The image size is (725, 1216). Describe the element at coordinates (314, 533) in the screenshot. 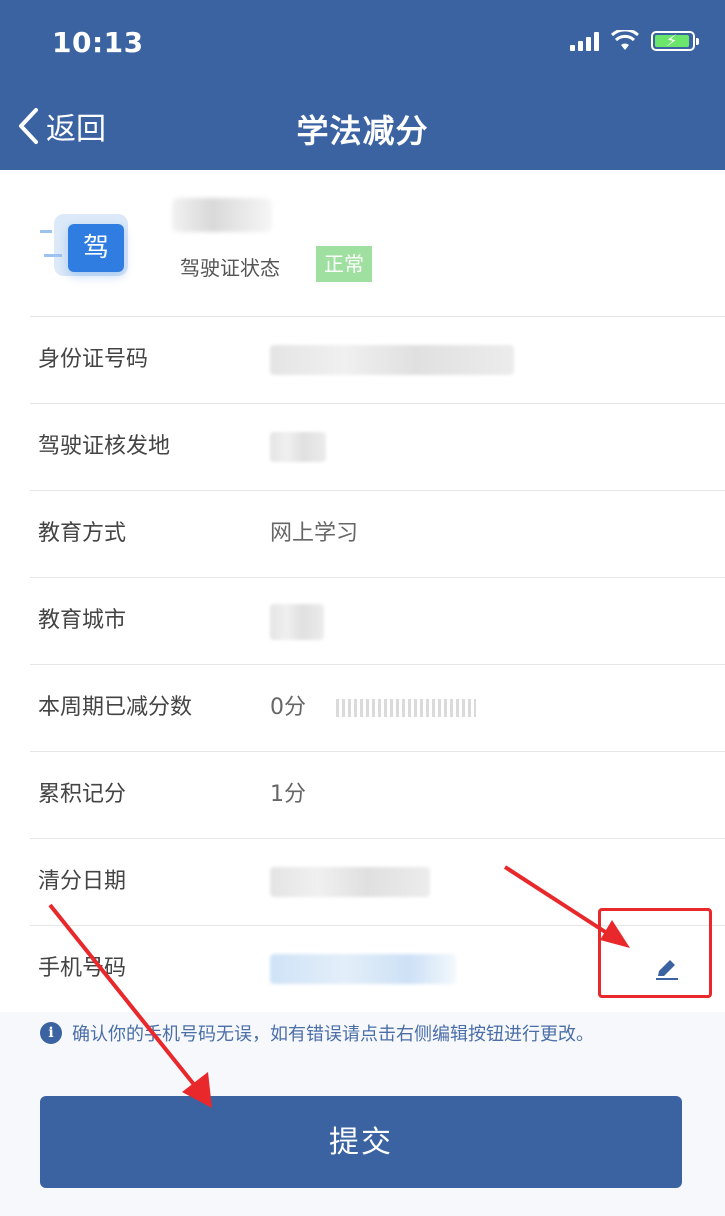

I see `row-value: 网上学习` at that location.